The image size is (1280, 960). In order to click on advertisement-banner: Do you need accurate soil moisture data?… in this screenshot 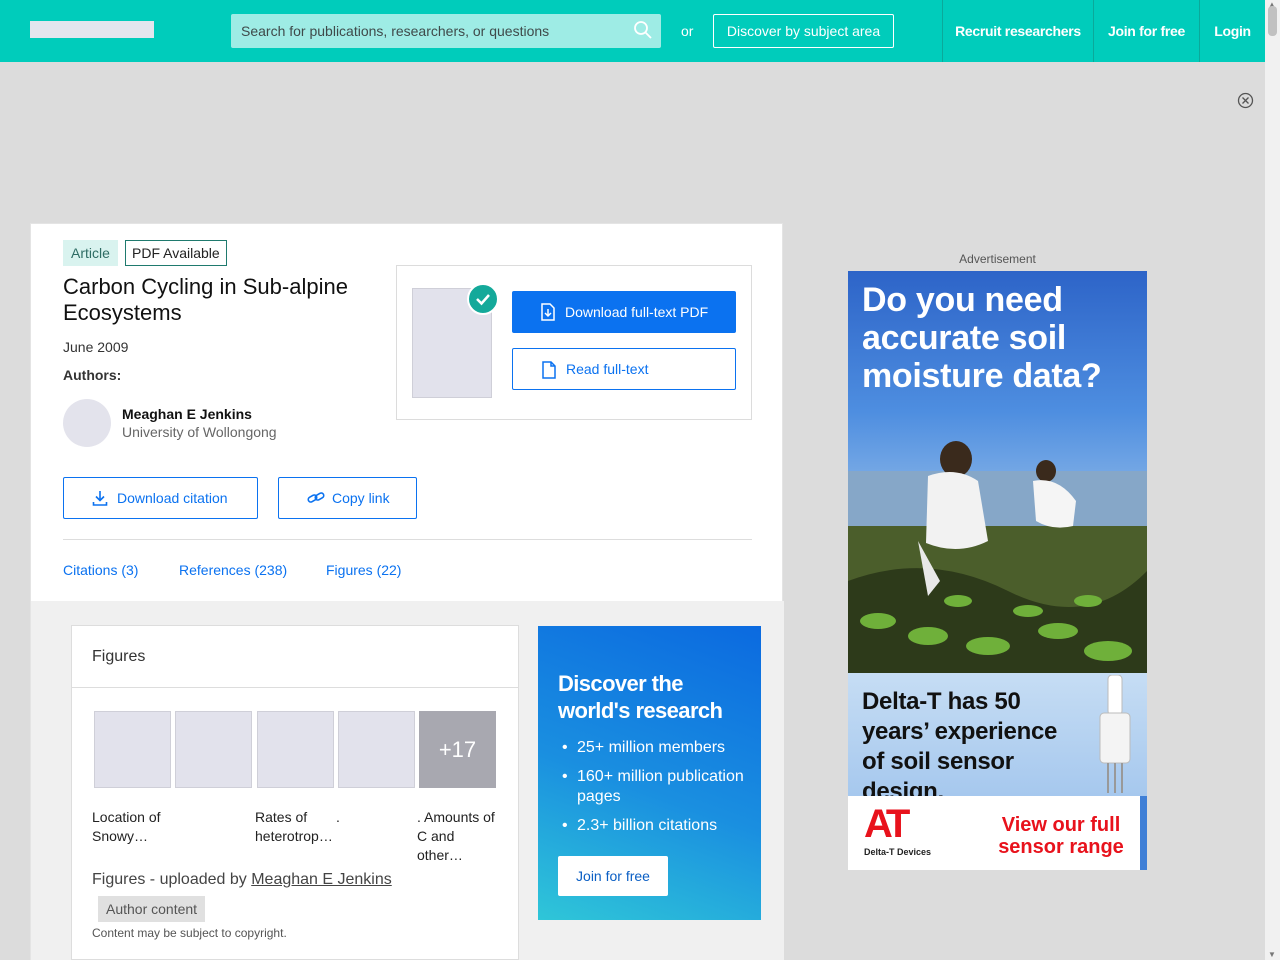, I will do `click(997, 570)`.